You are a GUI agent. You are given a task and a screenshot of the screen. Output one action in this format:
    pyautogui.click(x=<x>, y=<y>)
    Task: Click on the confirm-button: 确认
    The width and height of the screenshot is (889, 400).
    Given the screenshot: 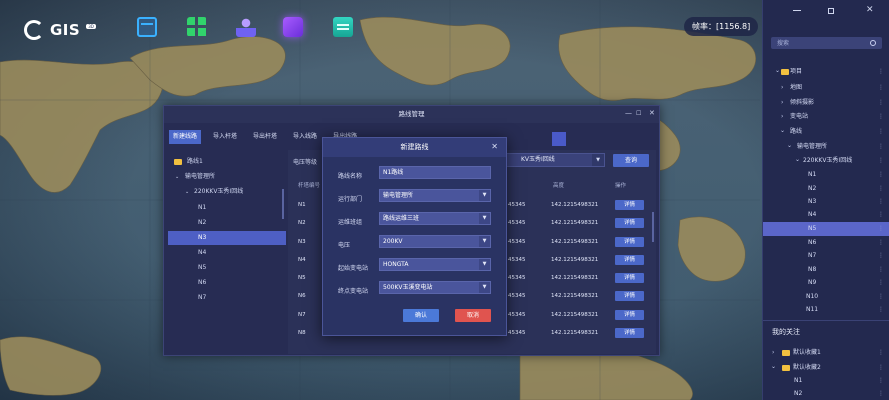 What is the action you would take?
    pyautogui.click(x=421, y=315)
    